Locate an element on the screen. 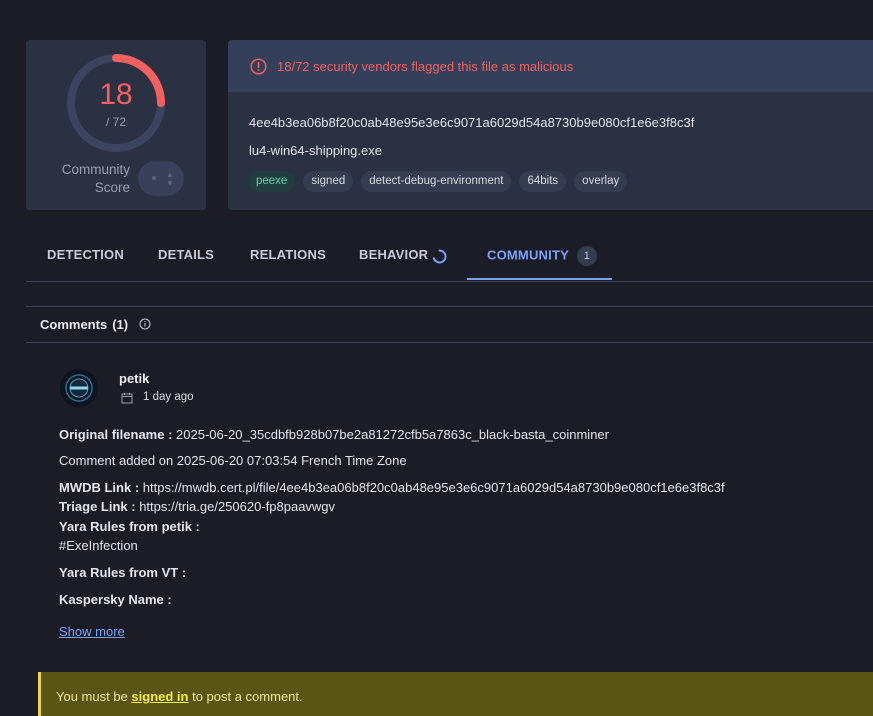 This screenshot has height=716, width=873. community-count-badge: 1 is located at coordinates (586, 256).